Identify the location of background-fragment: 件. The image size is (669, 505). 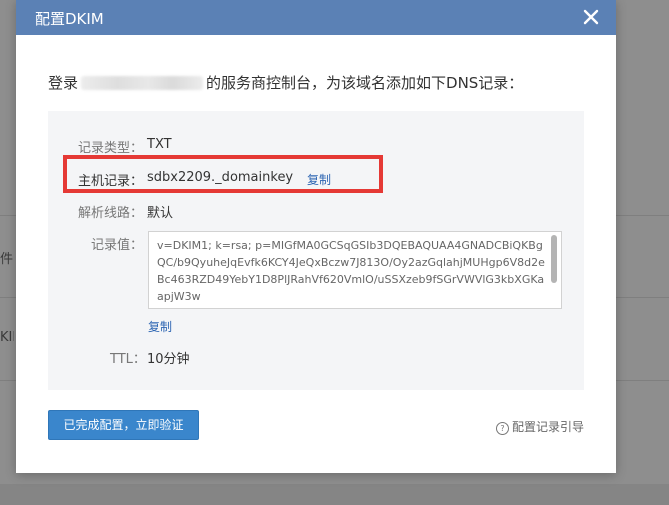
(7, 259).